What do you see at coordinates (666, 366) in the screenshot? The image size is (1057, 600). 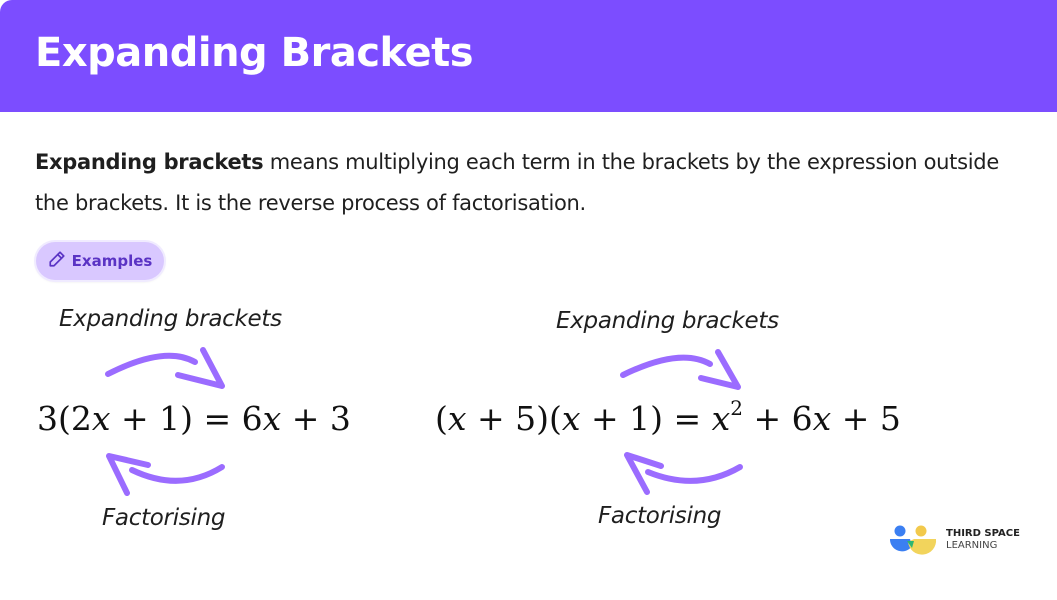 I see `expand-arrow-2-curve` at bounding box center [666, 366].